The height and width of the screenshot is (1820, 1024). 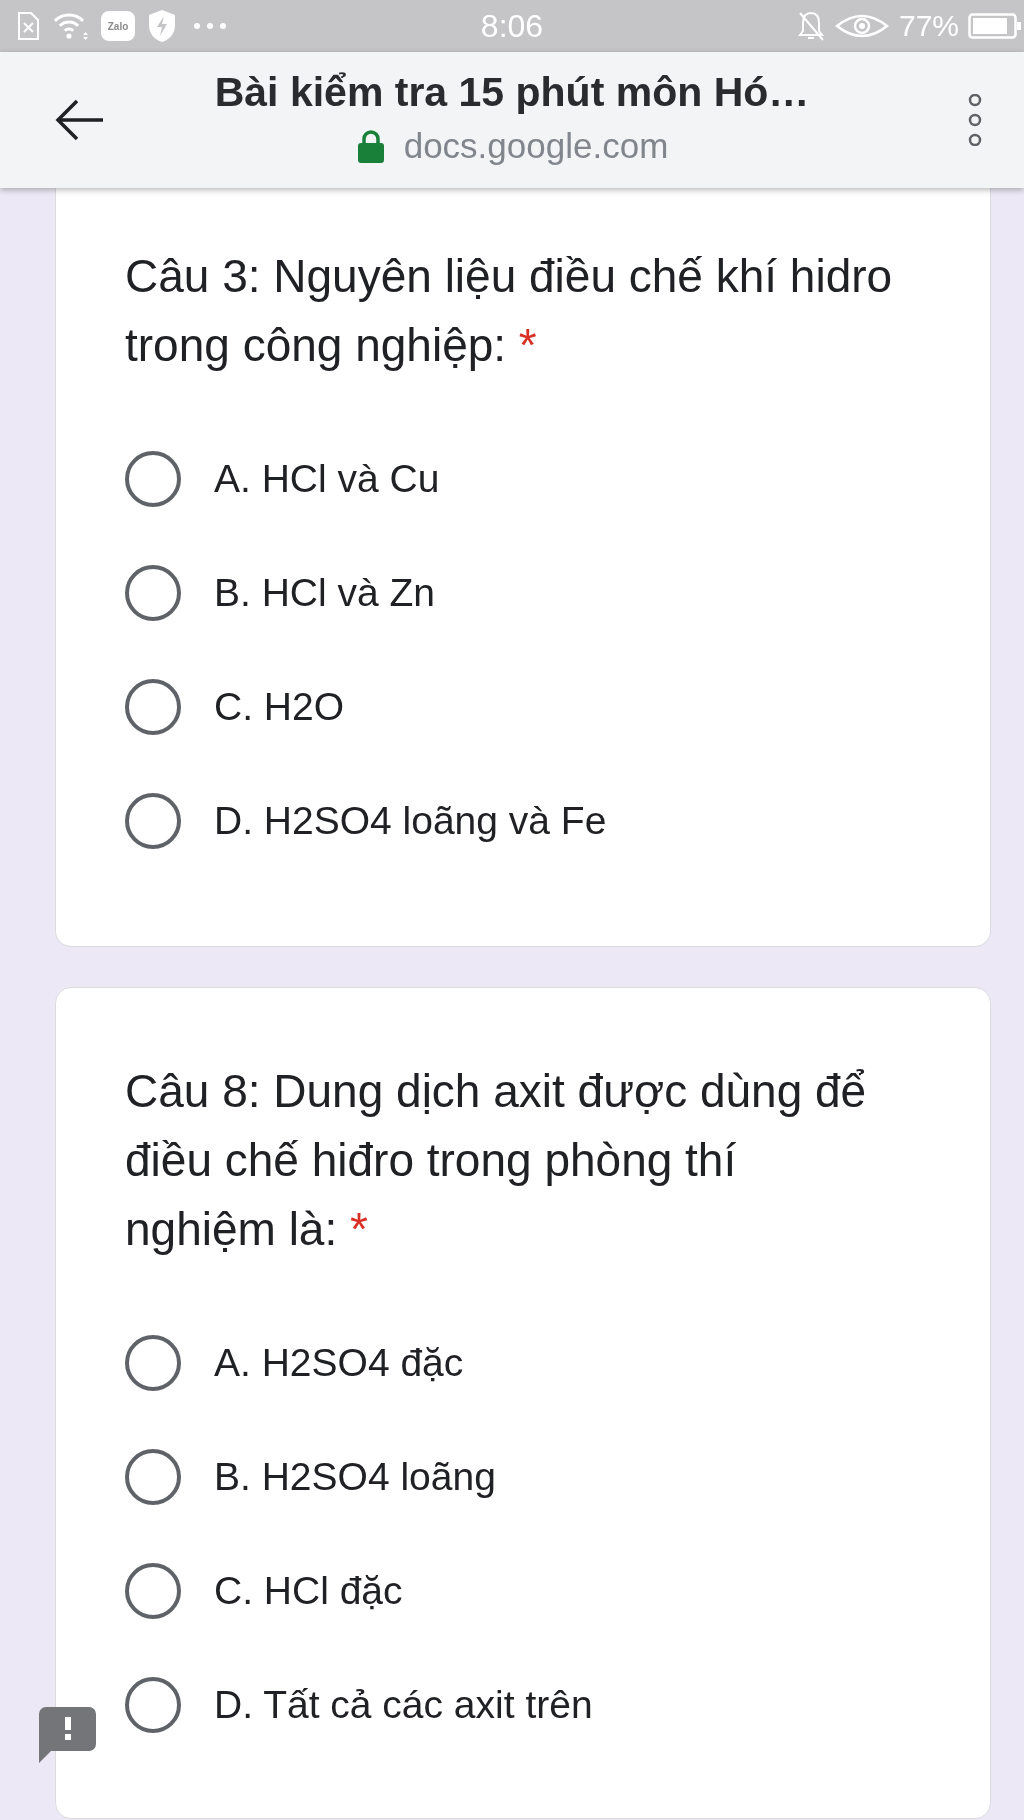 I want to click on eye-icon, so click(x=861, y=26).